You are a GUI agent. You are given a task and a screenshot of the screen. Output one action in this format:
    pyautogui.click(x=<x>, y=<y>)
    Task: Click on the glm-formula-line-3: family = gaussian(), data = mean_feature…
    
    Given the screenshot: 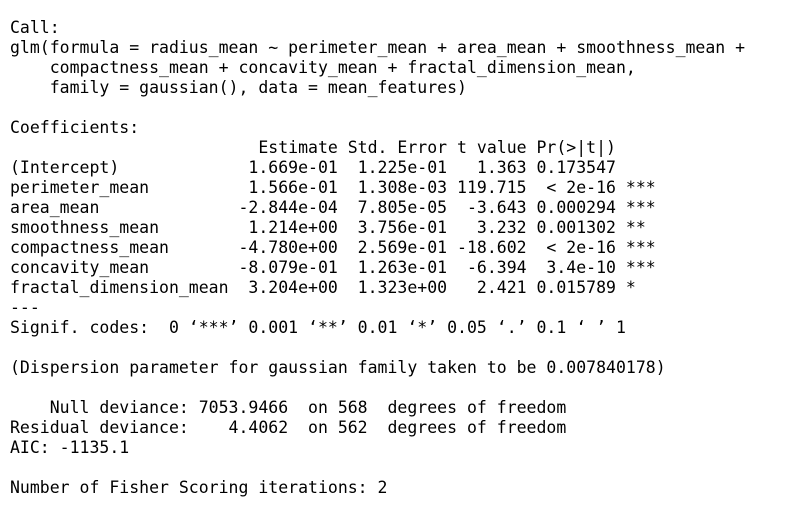 What is the action you would take?
    pyautogui.click(x=238, y=87)
    